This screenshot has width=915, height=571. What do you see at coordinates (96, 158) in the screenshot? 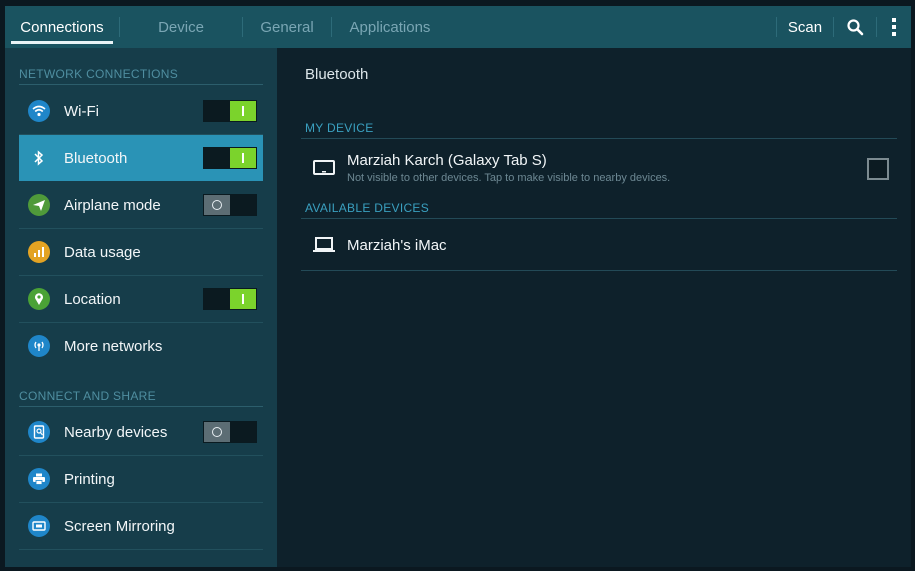
I see `sidebar-item-label: Bluetooth` at bounding box center [96, 158].